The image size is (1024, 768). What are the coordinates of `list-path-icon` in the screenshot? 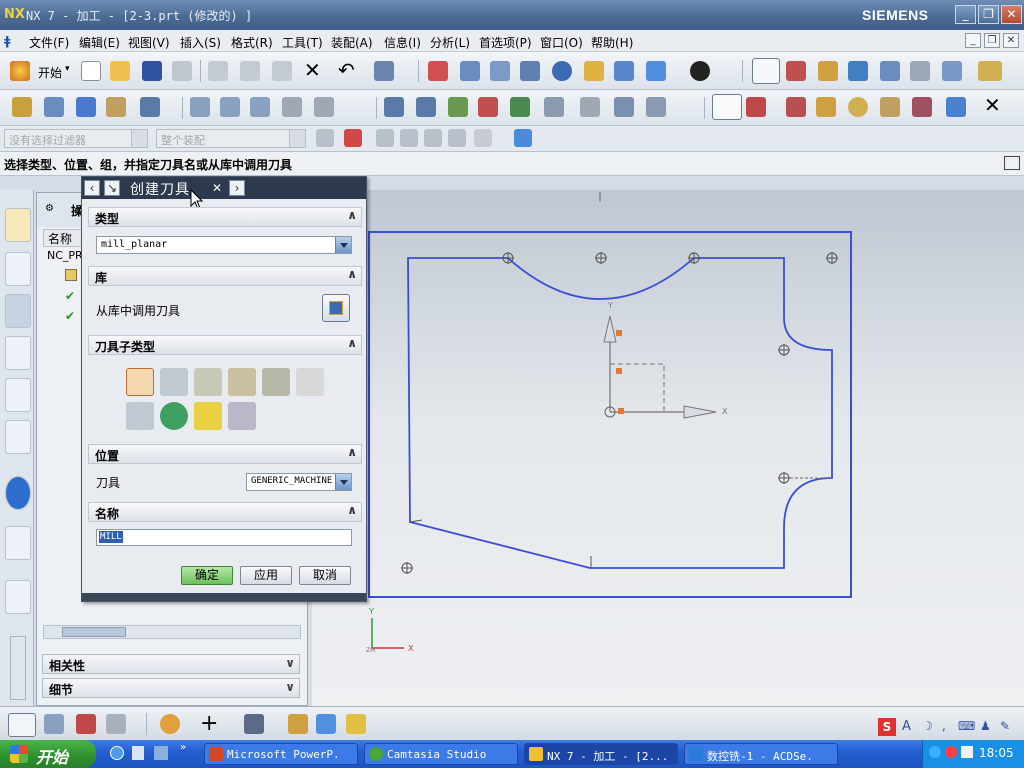 It's located at (260, 107).